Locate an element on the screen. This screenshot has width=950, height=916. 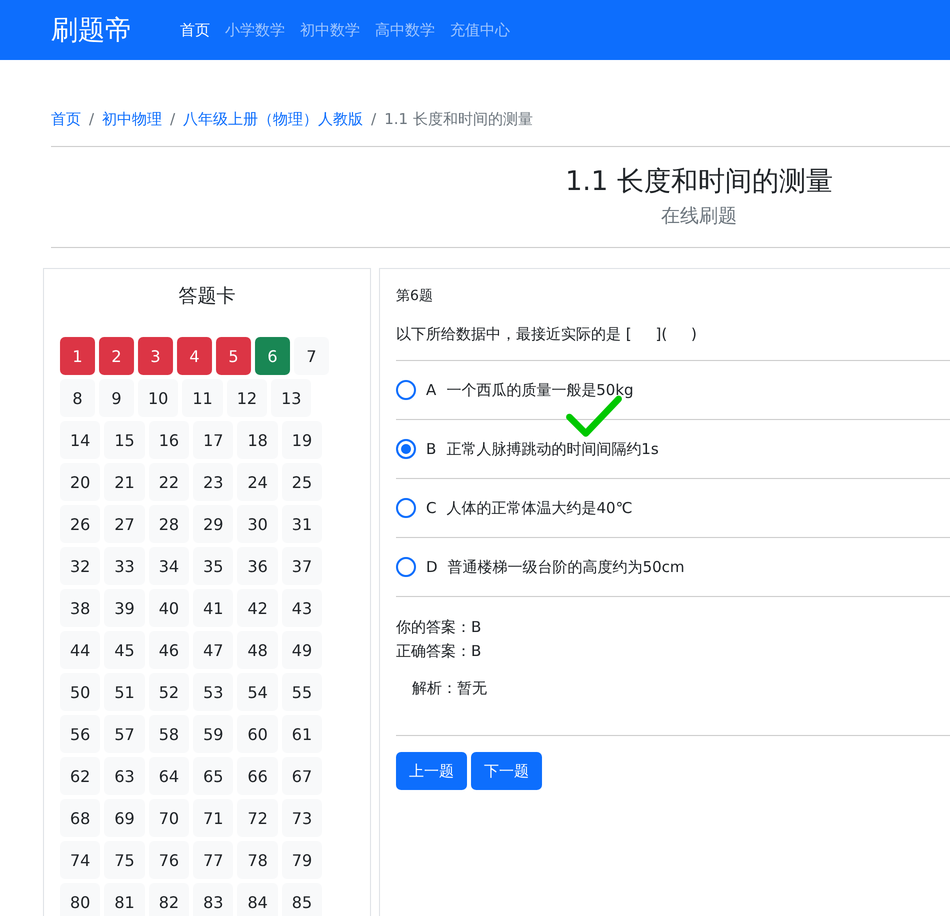
question-number-button: 85 is located at coordinates (302, 899).